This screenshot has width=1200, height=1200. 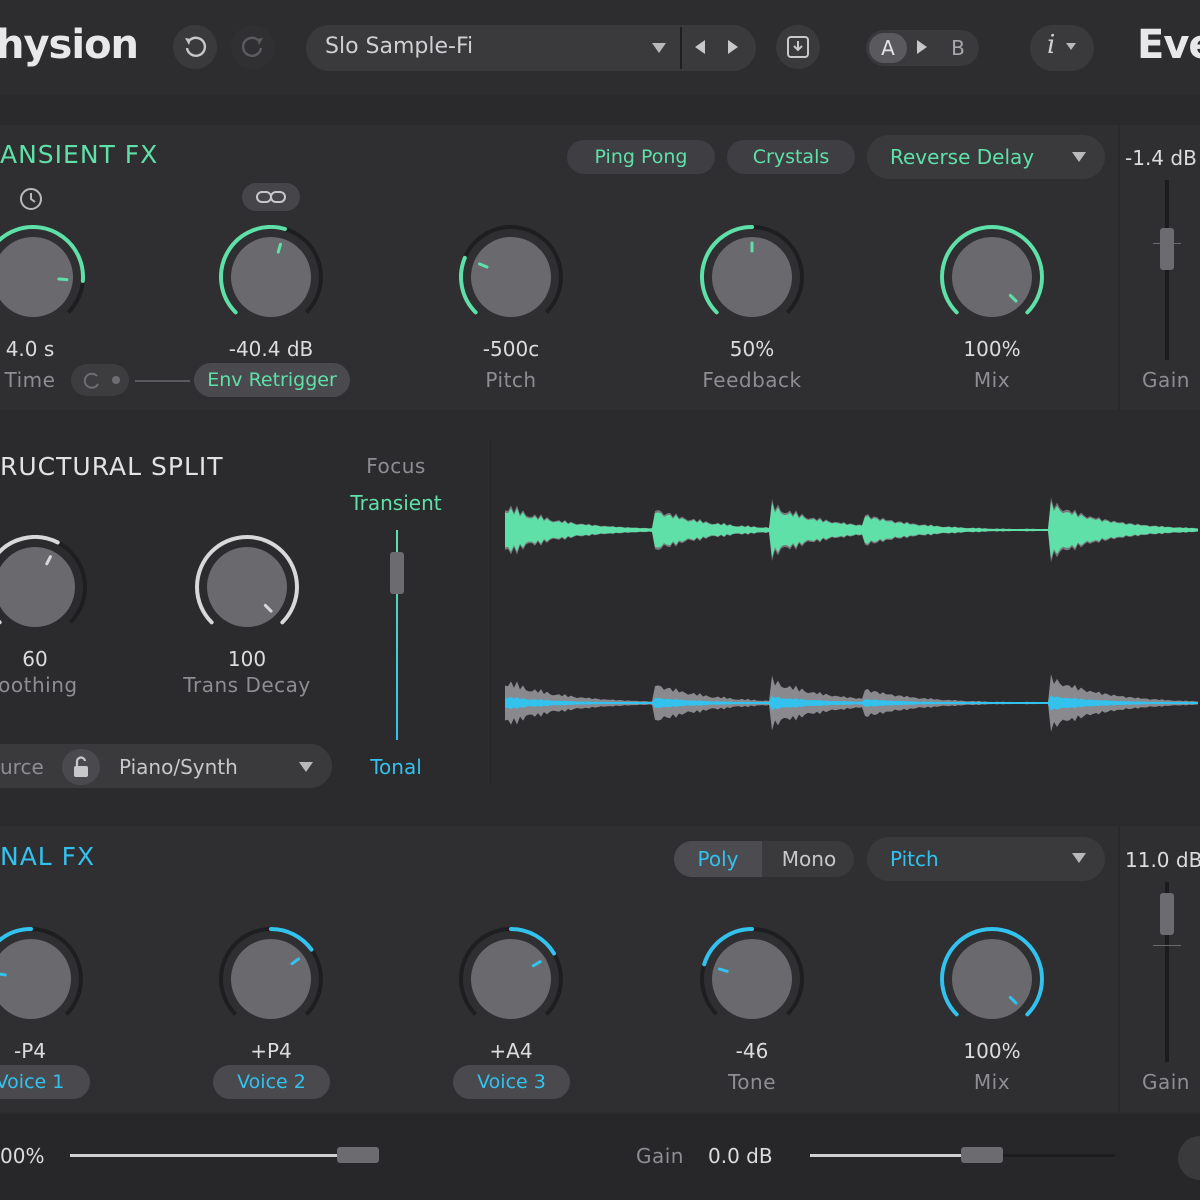 What do you see at coordinates (922, 47) in the screenshot?
I see `ab-copy-icon` at bounding box center [922, 47].